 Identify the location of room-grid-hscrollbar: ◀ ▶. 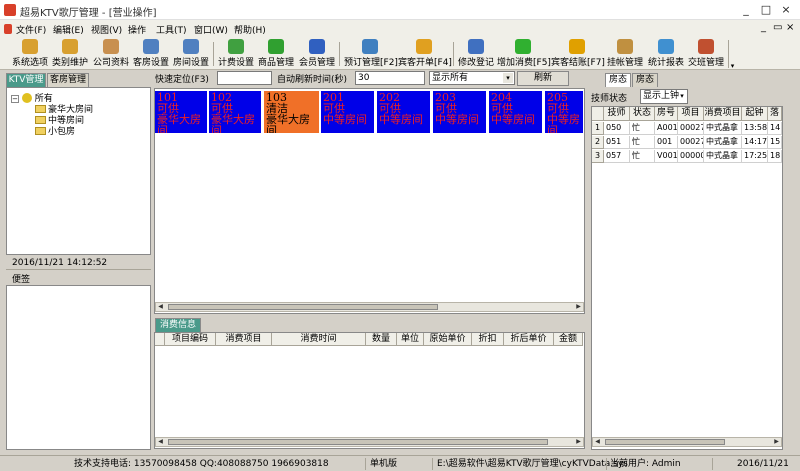
(369, 307).